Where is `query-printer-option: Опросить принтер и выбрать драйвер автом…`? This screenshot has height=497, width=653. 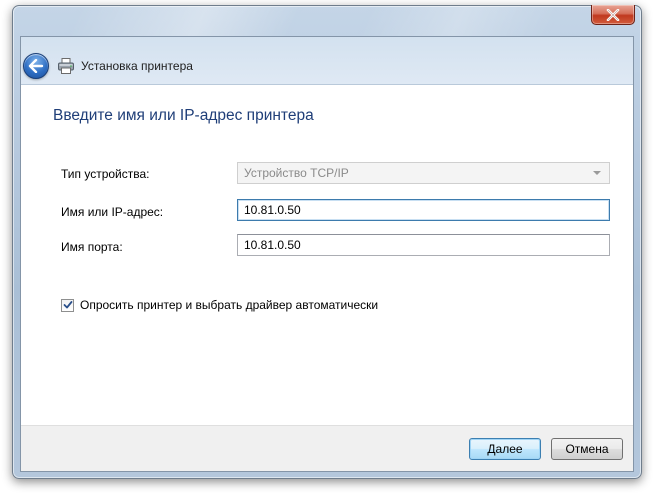 query-printer-option: Опросить принтер и выбрать драйвер автом… is located at coordinates (219, 305).